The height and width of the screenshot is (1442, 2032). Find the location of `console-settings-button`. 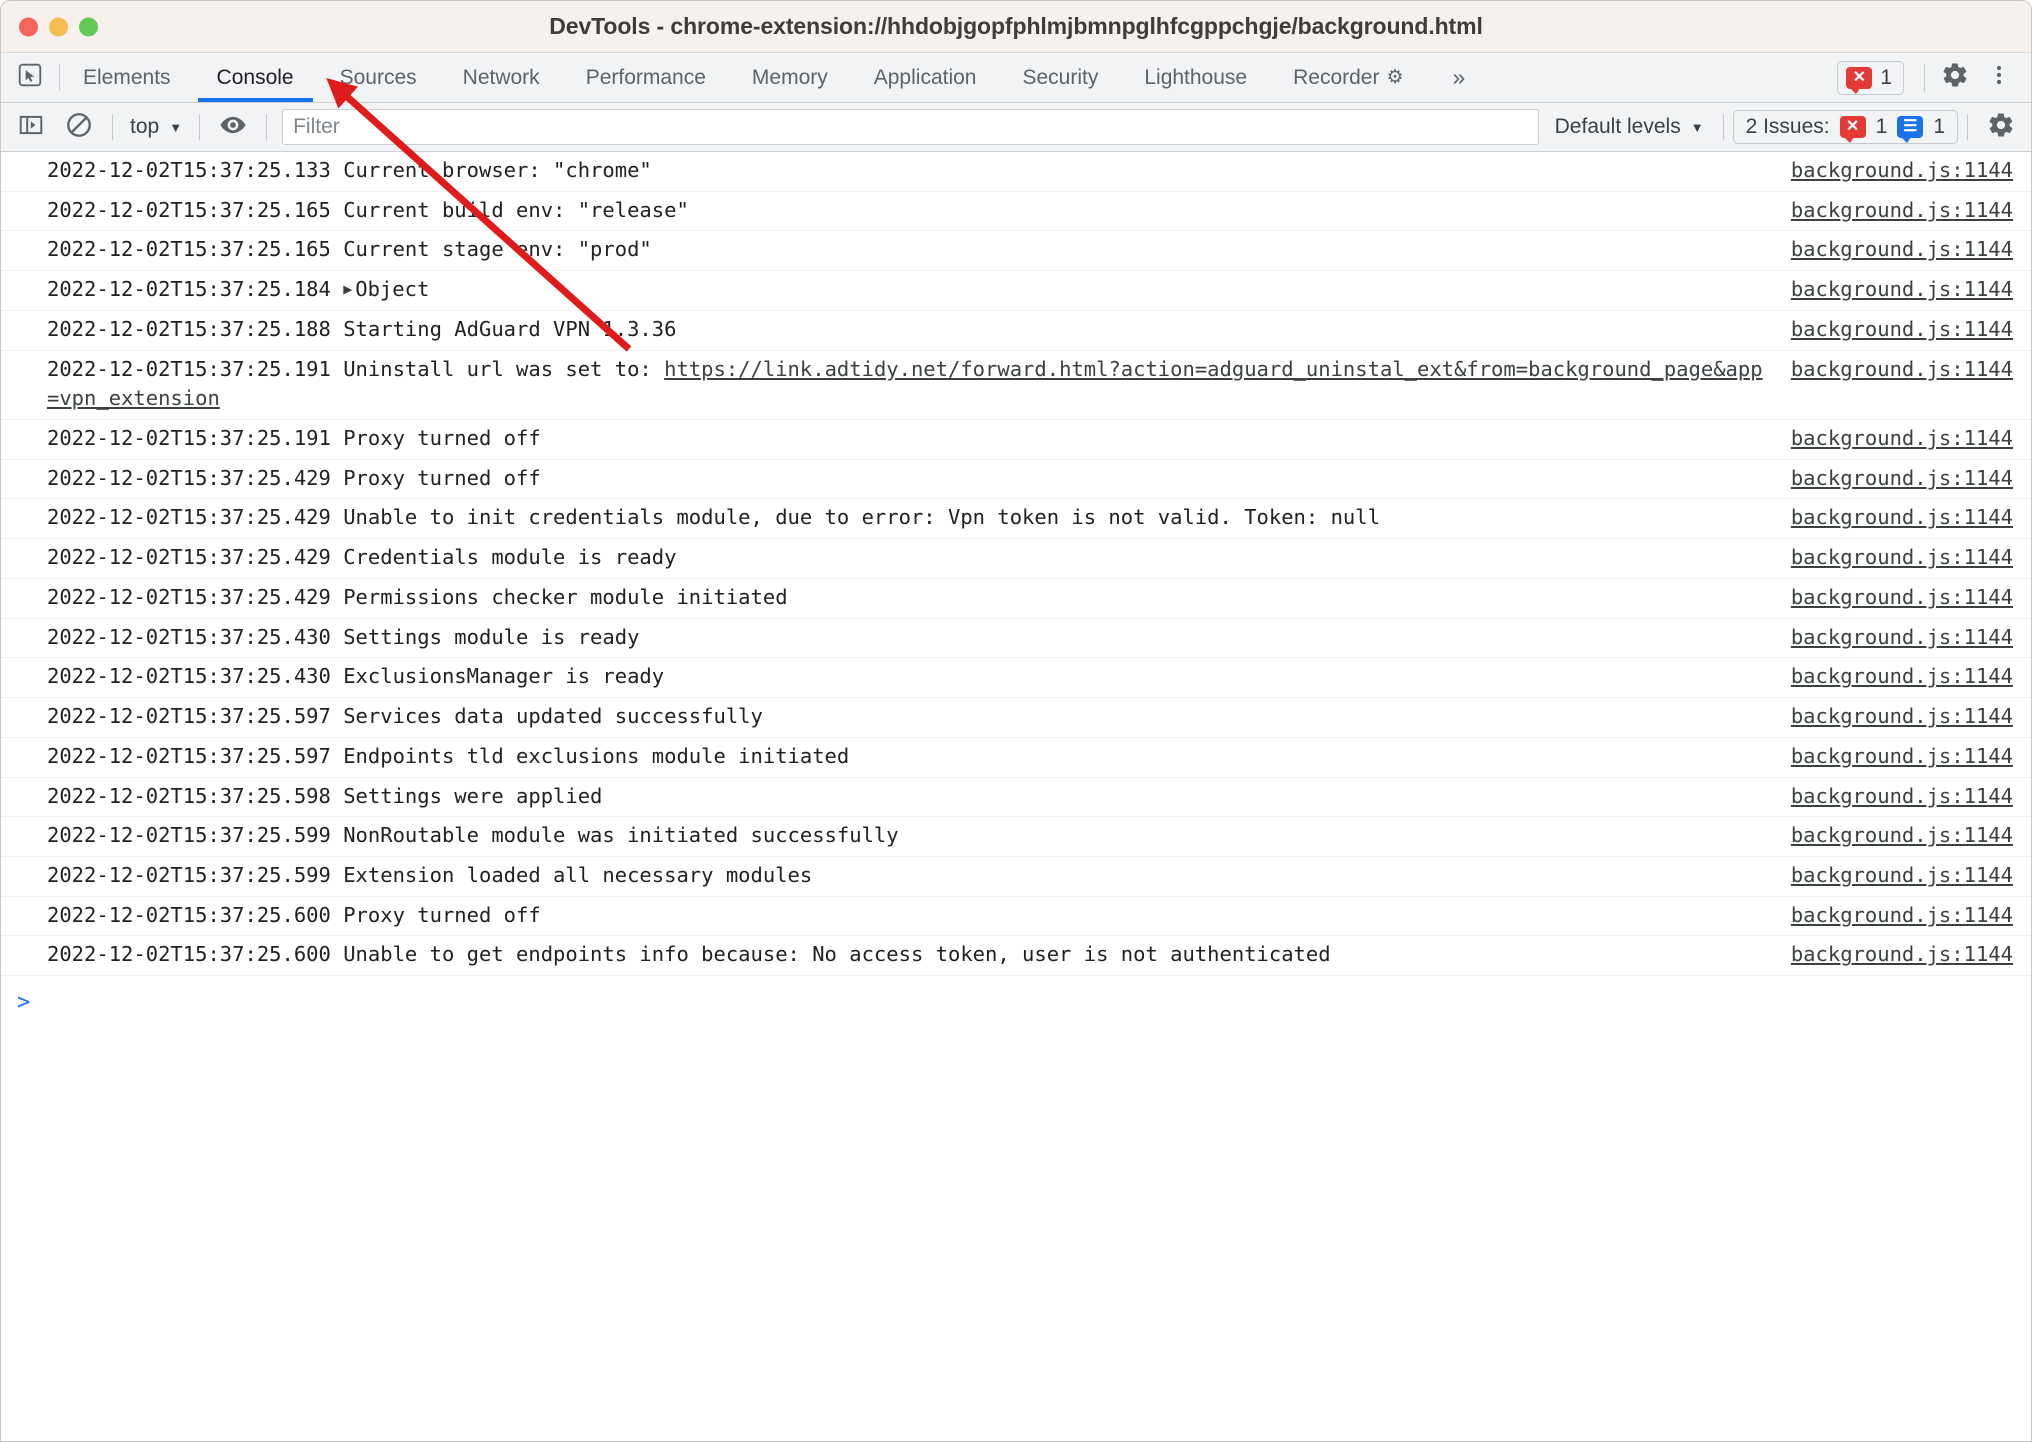

console-settings-button is located at coordinates (2001, 127).